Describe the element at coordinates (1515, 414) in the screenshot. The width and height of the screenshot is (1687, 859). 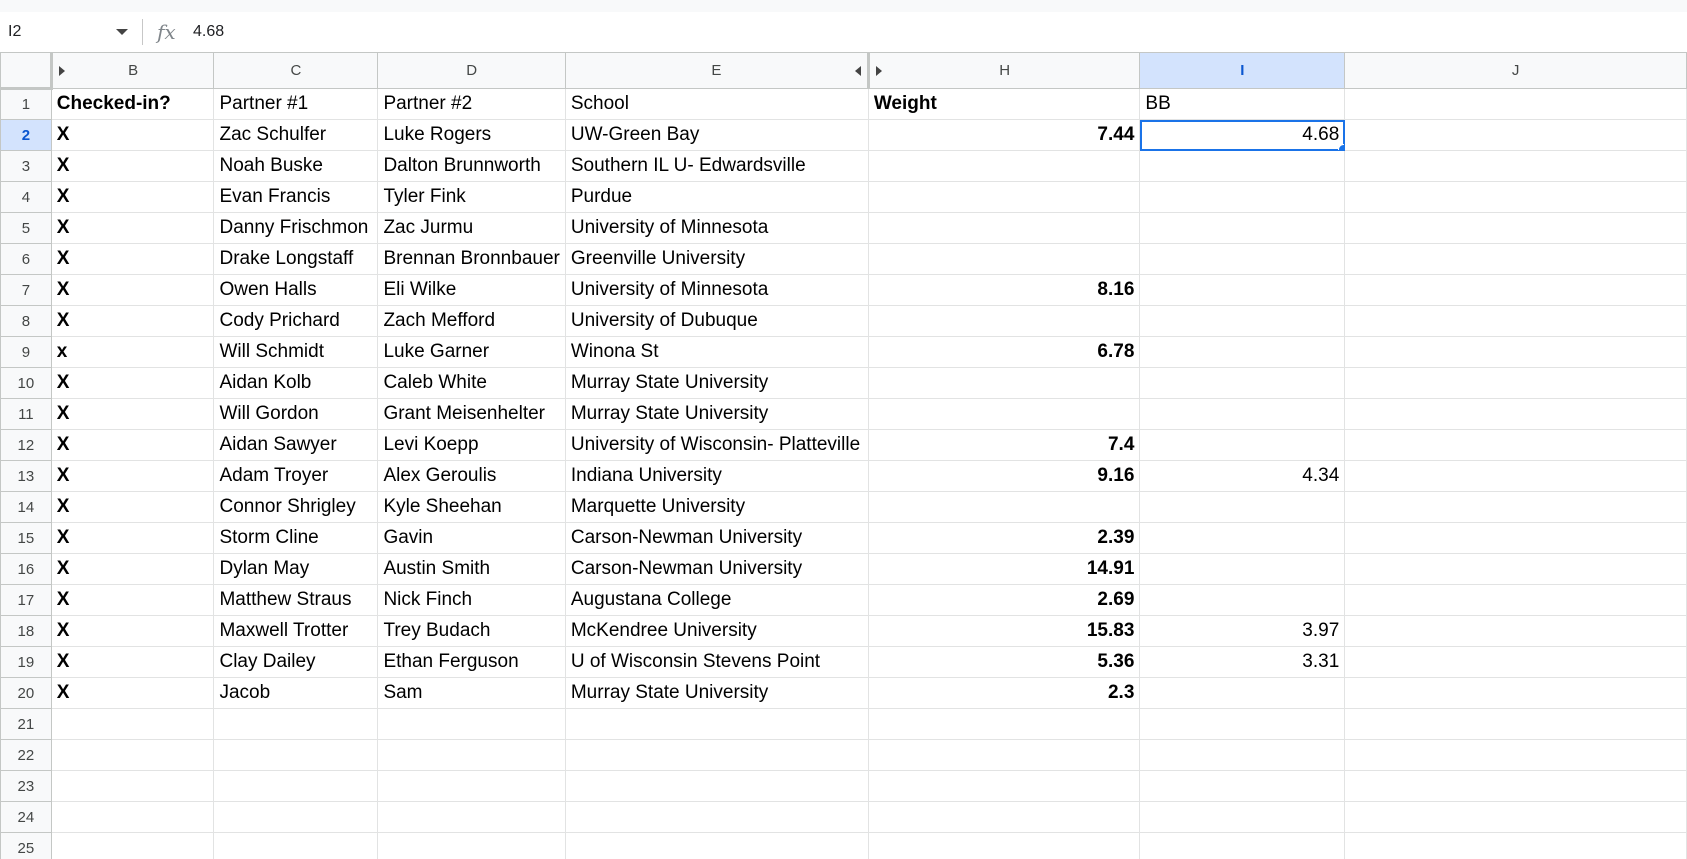
I see `cell-j11` at that location.